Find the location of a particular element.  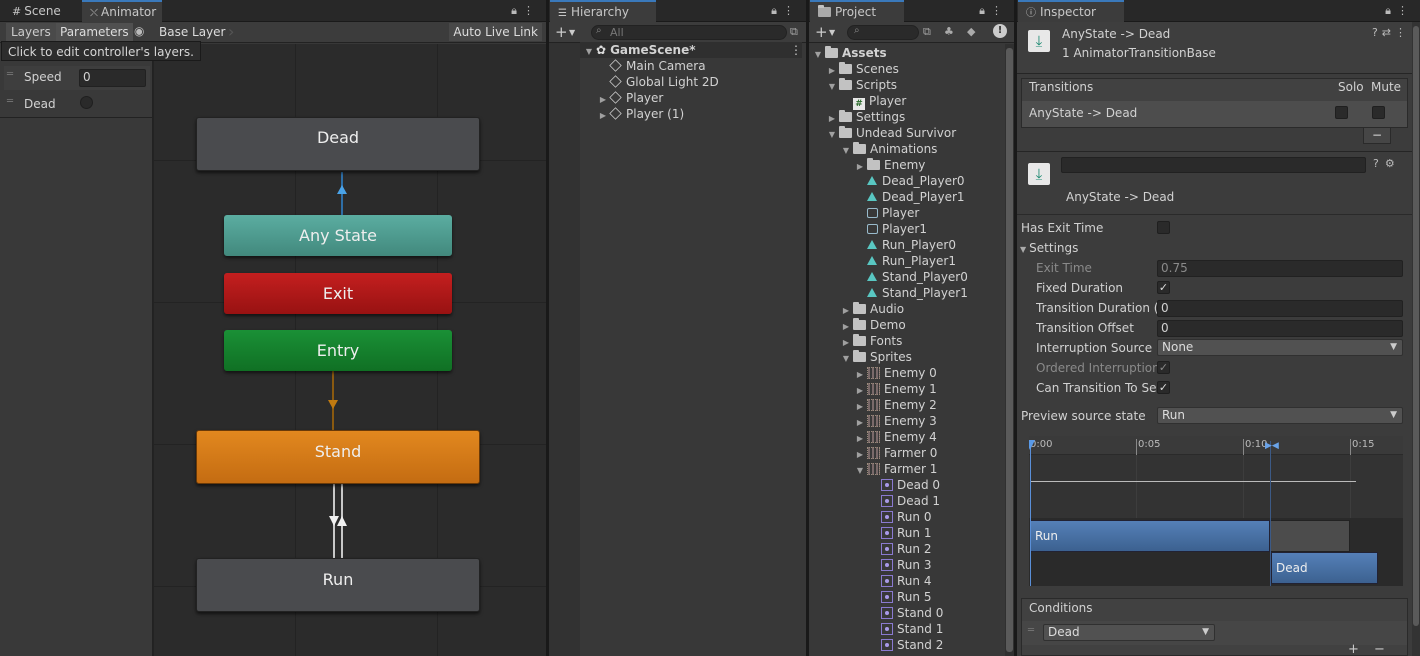

inspector-scrollbar is located at coordinates (1416, 339).